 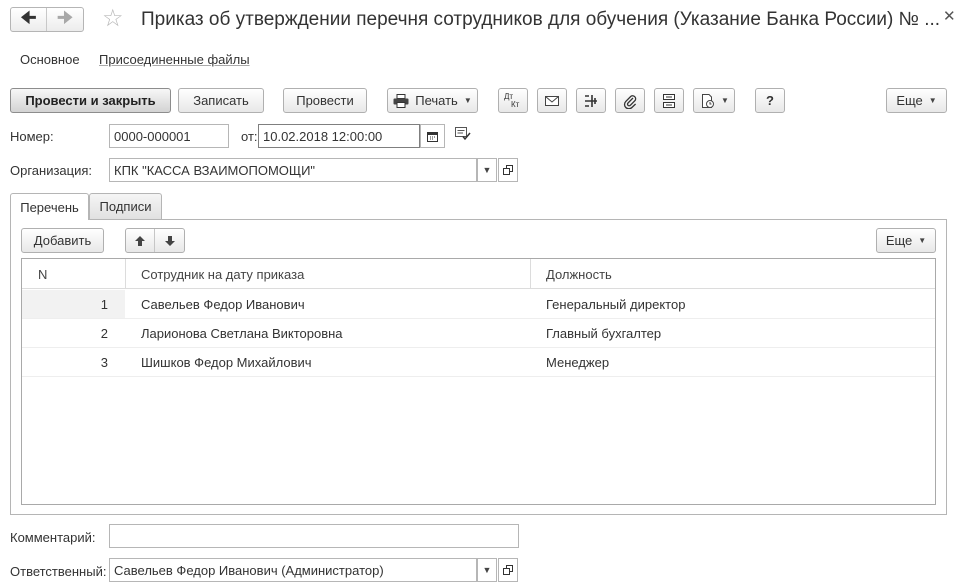 I want to click on move-up-button, so click(x=140, y=240).